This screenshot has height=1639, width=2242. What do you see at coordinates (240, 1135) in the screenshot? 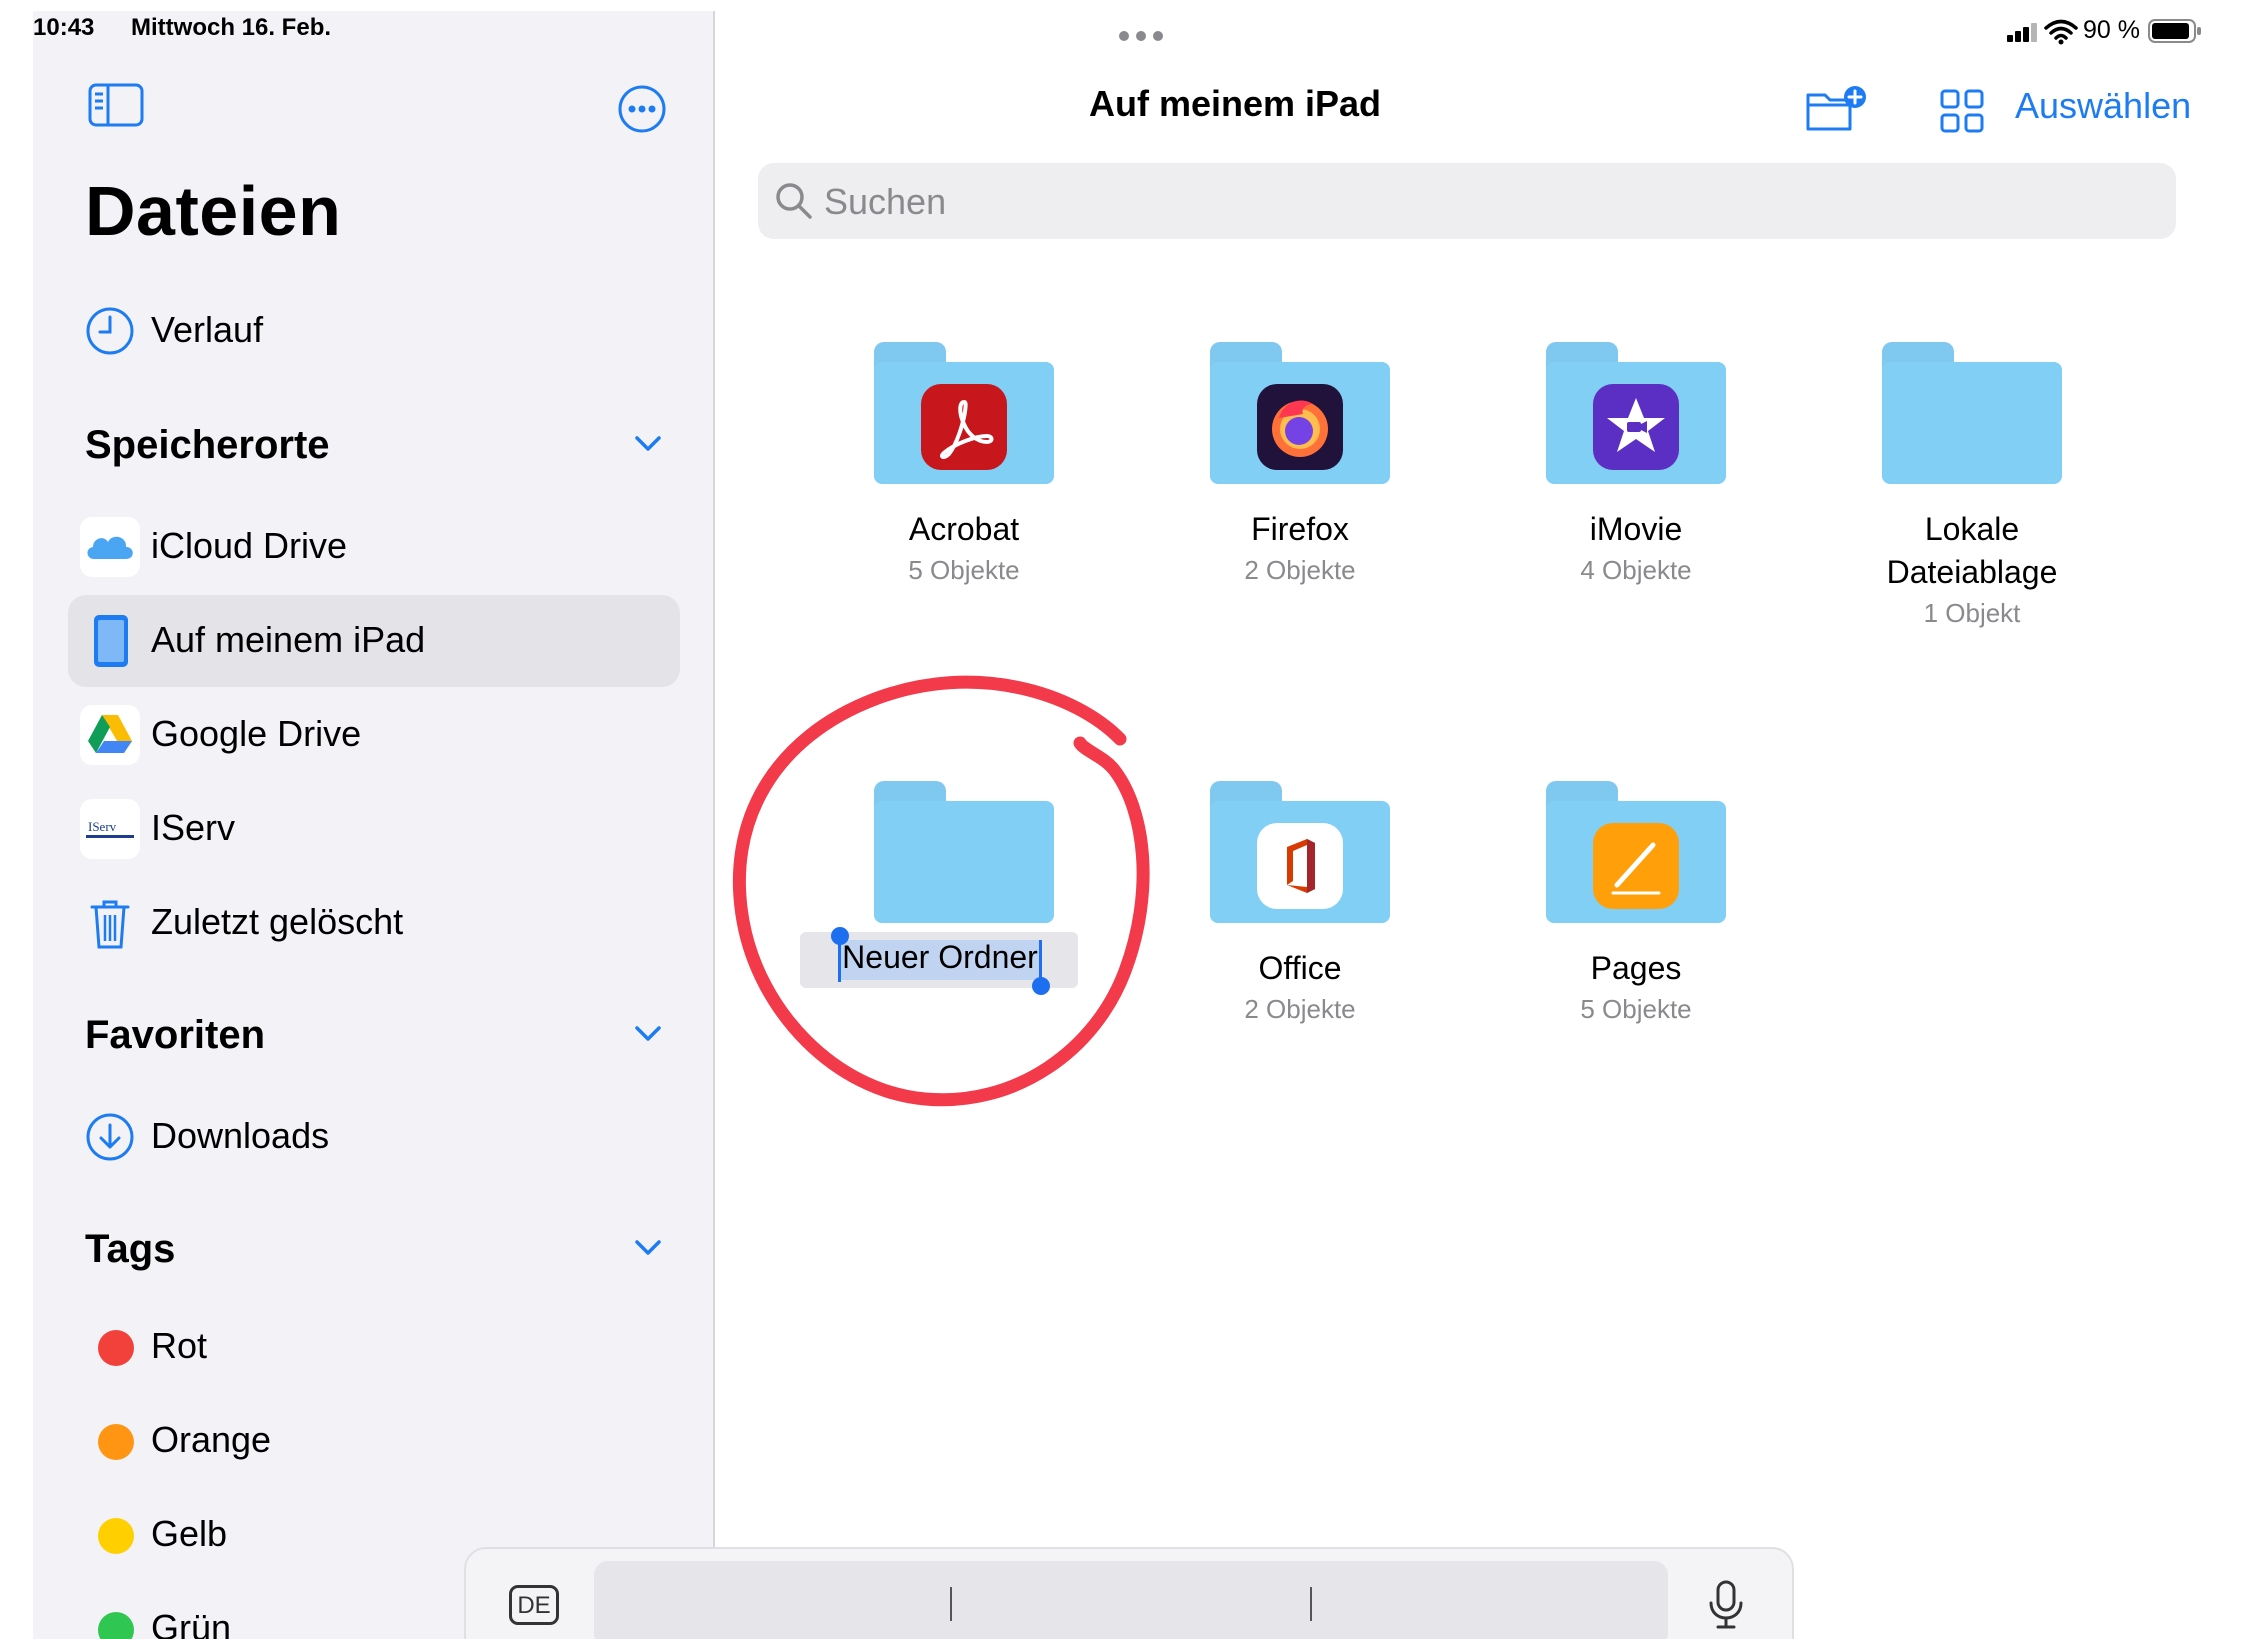
I see `sidebar-item-label: Downloads` at bounding box center [240, 1135].